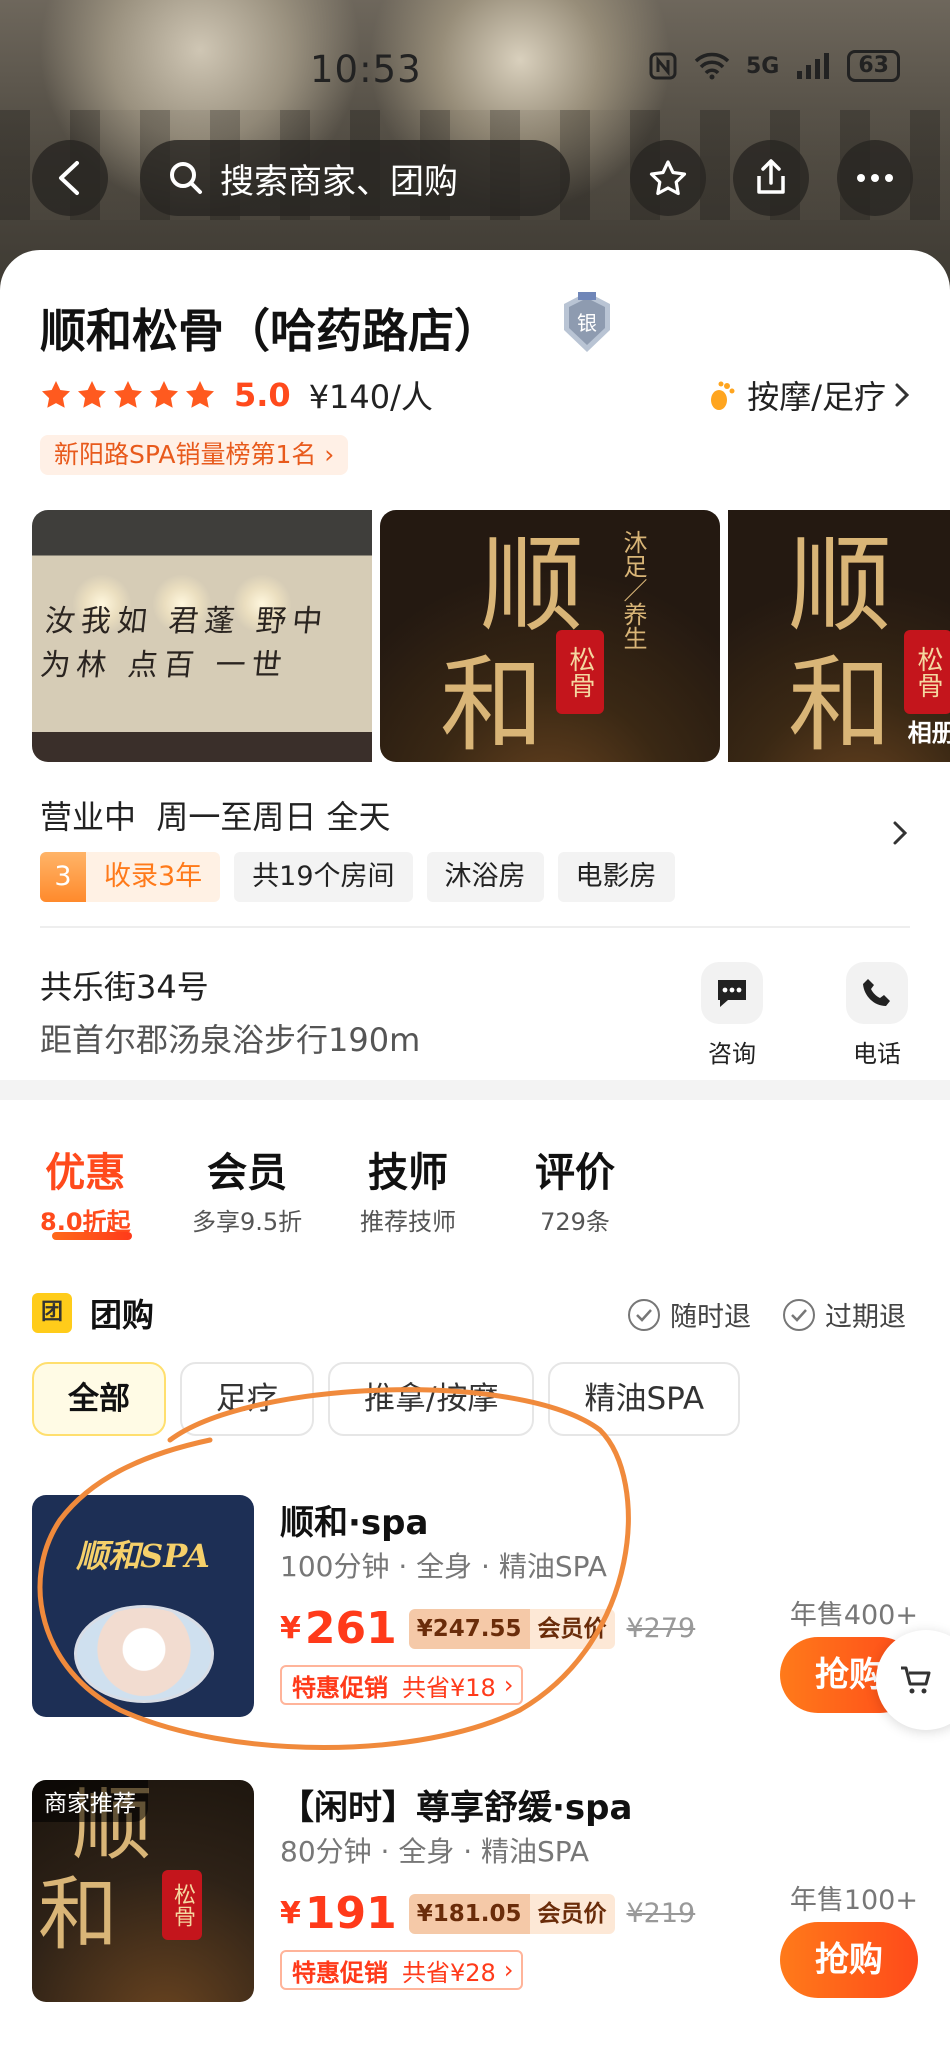  Describe the element at coordinates (485, 877) in the screenshot. I see `tag-bath: 沐浴房` at that location.